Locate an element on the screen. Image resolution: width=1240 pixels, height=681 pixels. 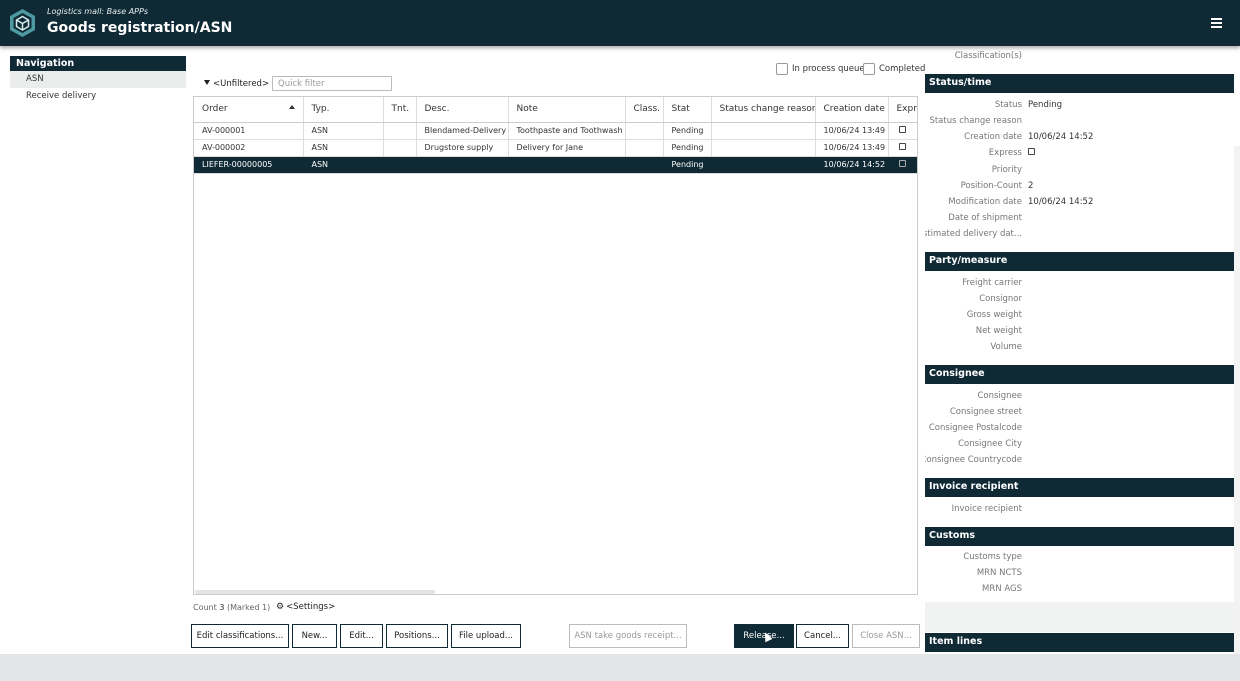
field-position-count: Position-Count 2 is located at coordinates (997, 186).